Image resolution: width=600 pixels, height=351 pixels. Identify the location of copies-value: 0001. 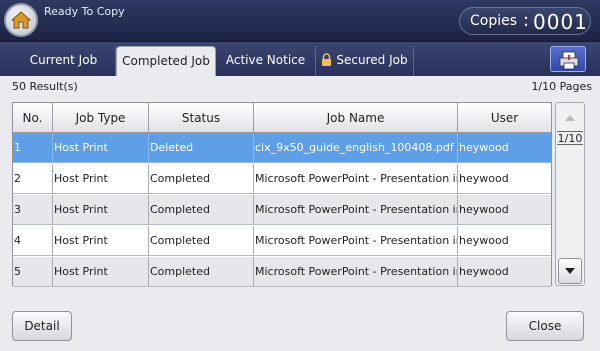
(560, 22).